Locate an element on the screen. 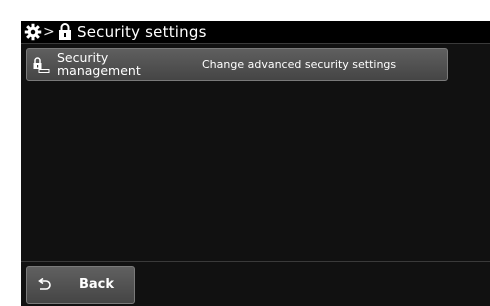  lock-icon is located at coordinates (65, 31).